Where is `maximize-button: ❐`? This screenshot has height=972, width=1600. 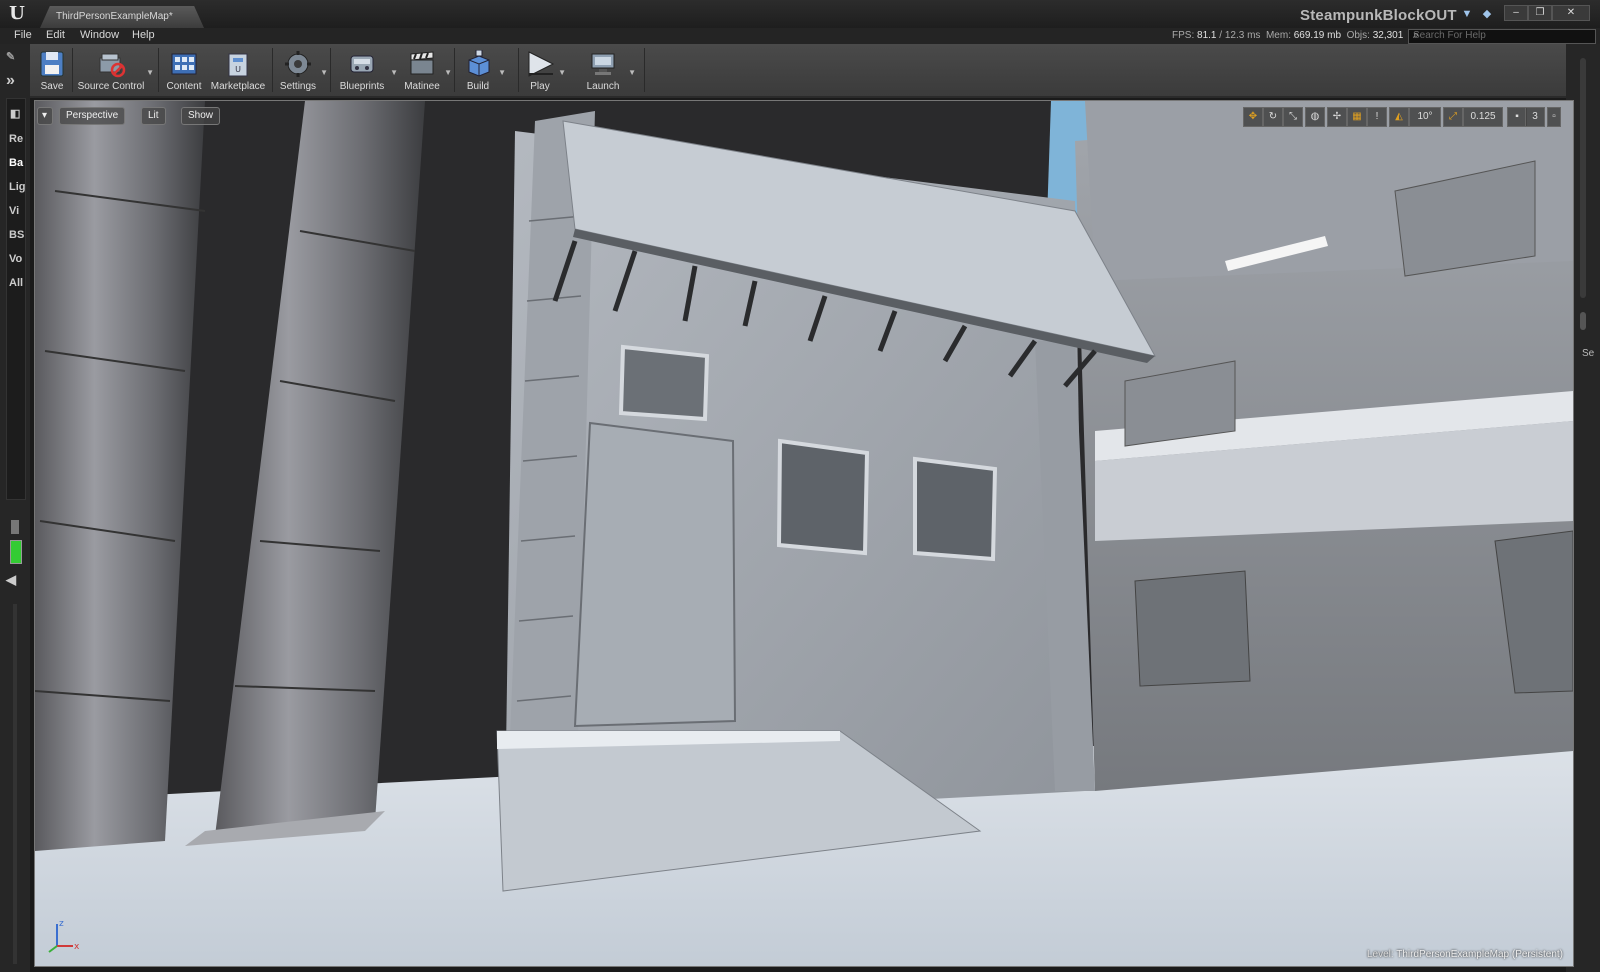
maximize-button: ❐ is located at coordinates (1540, 13).